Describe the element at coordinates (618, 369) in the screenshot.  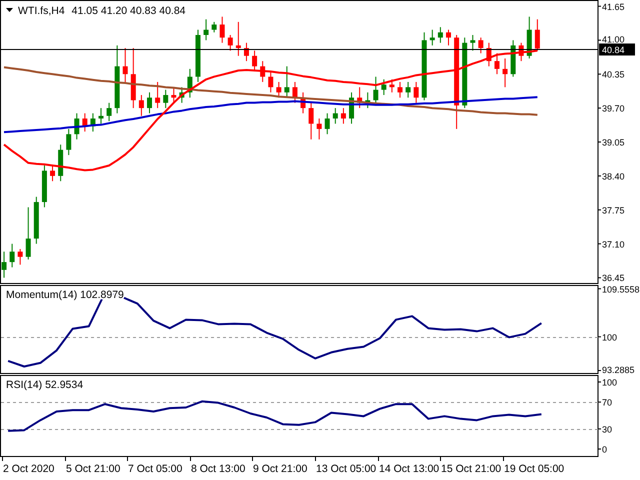
I see `axis-label: 93.2885` at that location.